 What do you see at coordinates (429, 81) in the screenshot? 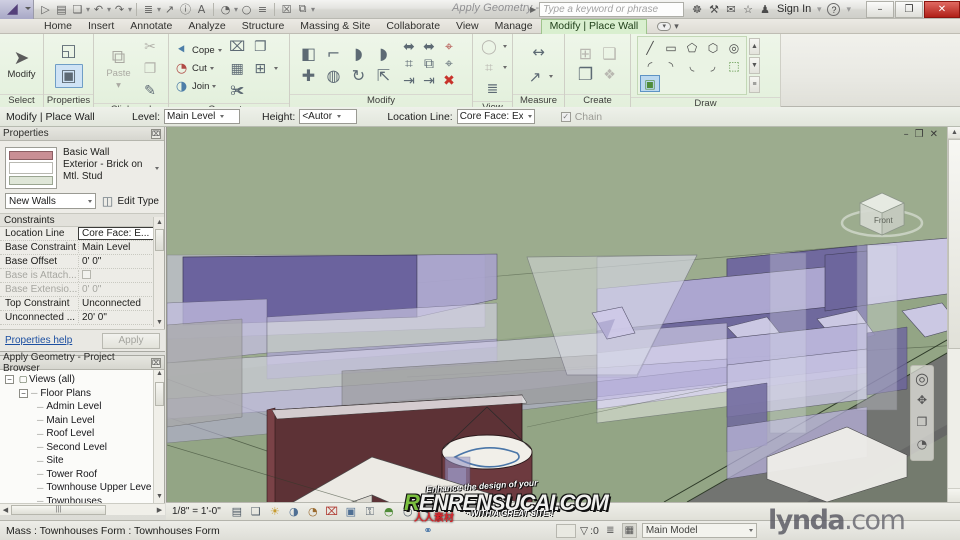
I see `trim-multiple-icon: ⇥` at bounding box center [429, 81].